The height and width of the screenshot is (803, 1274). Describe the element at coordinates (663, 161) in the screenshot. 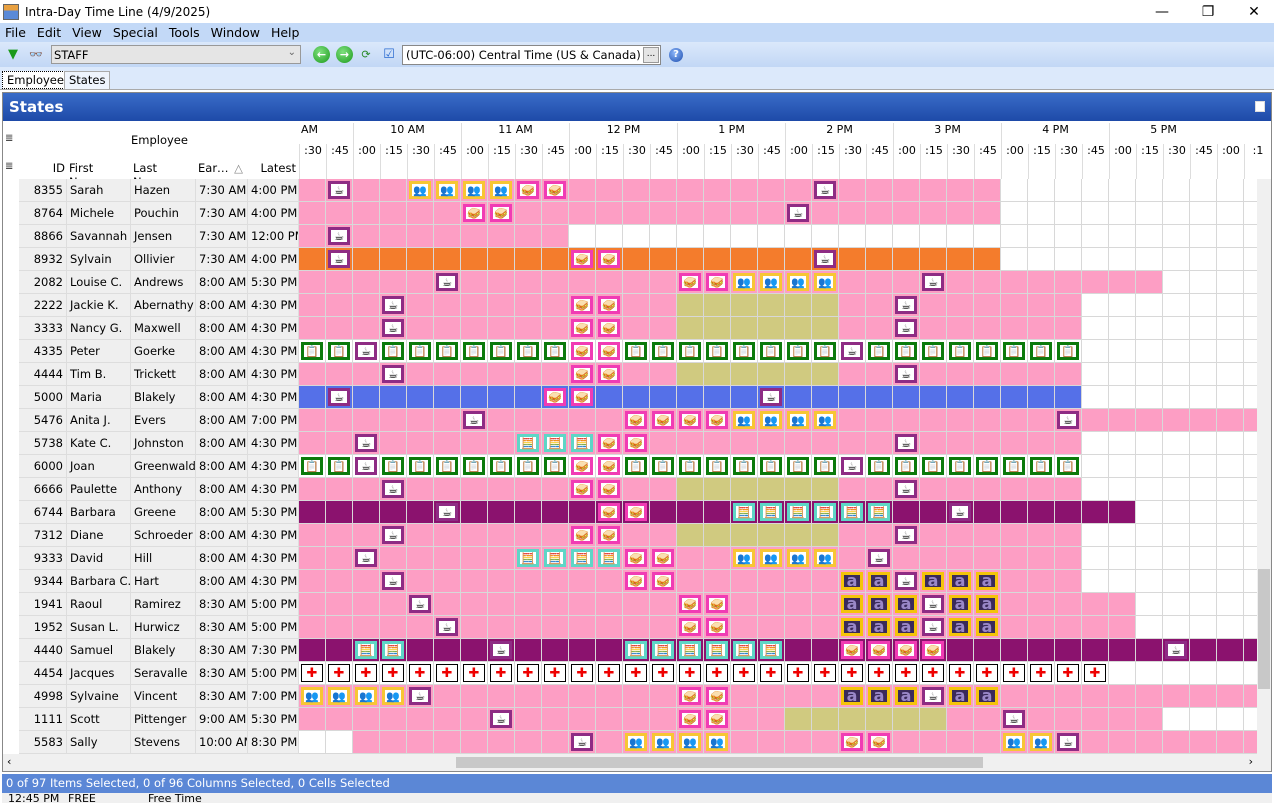

I see `quarter-label: :45` at that location.